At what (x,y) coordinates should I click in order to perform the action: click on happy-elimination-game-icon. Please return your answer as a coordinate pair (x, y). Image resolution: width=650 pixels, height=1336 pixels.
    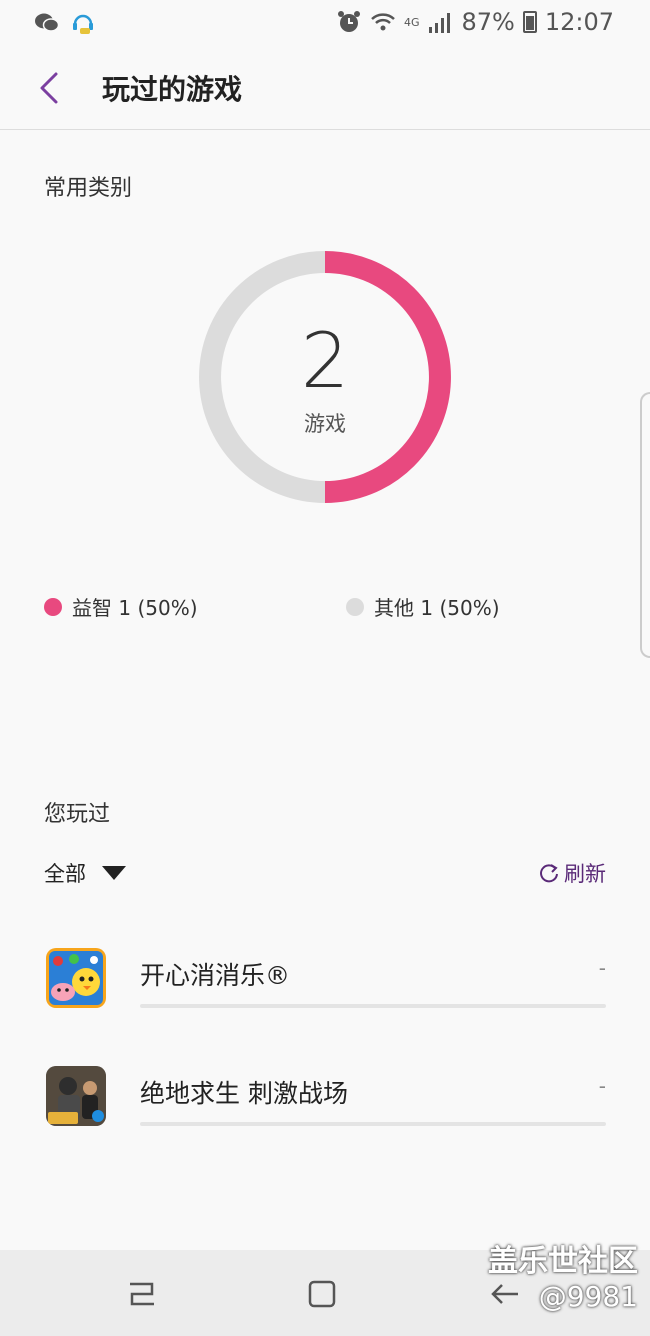
    Looking at the image, I should click on (76, 978).